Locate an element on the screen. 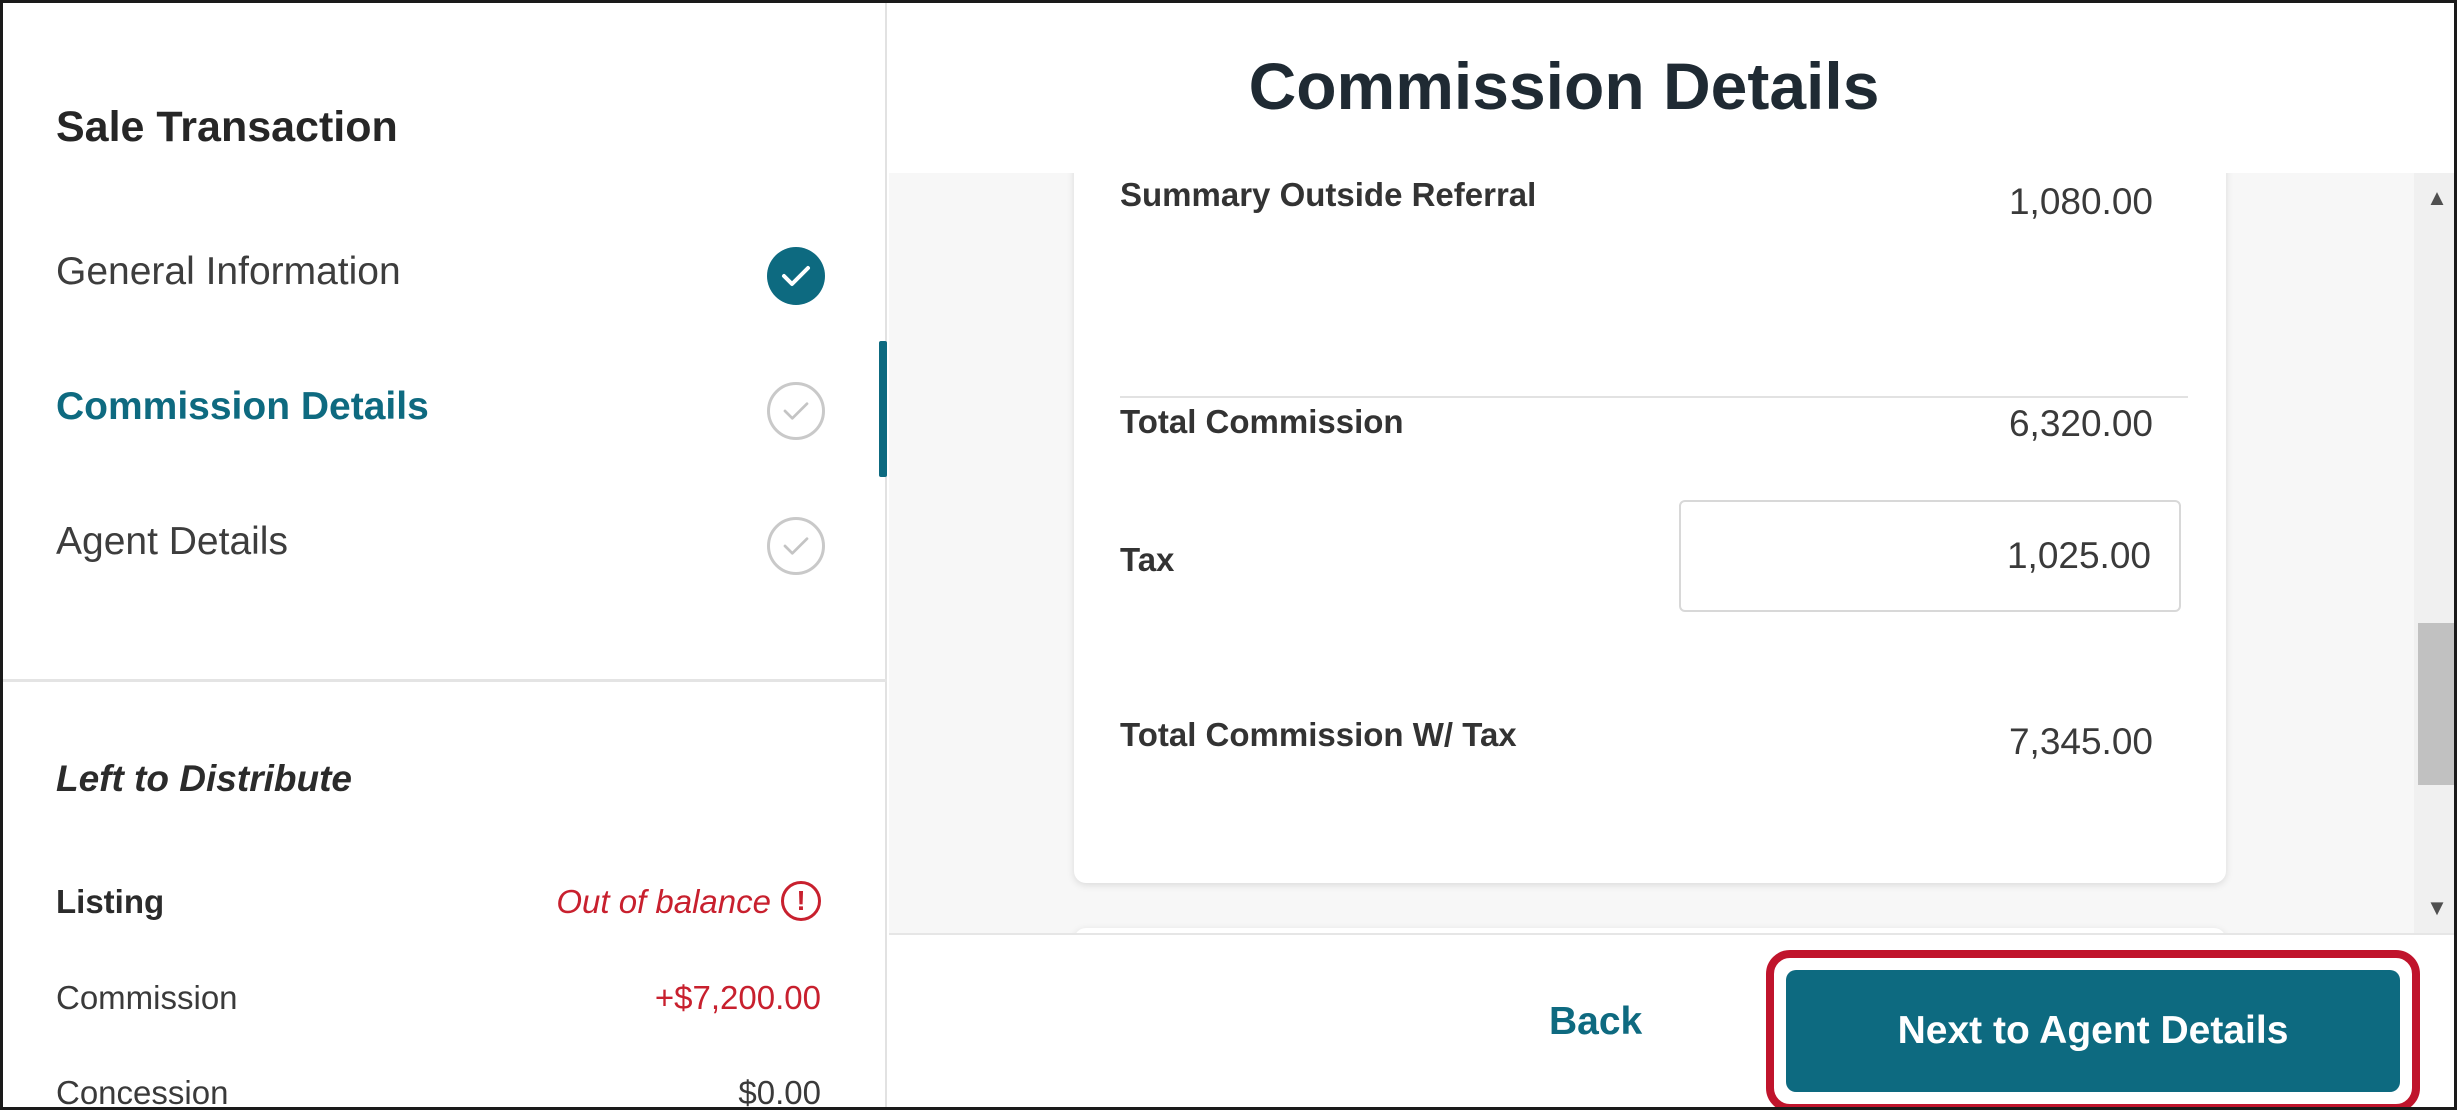  page-title: Commission Details is located at coordinates (1564, 86).